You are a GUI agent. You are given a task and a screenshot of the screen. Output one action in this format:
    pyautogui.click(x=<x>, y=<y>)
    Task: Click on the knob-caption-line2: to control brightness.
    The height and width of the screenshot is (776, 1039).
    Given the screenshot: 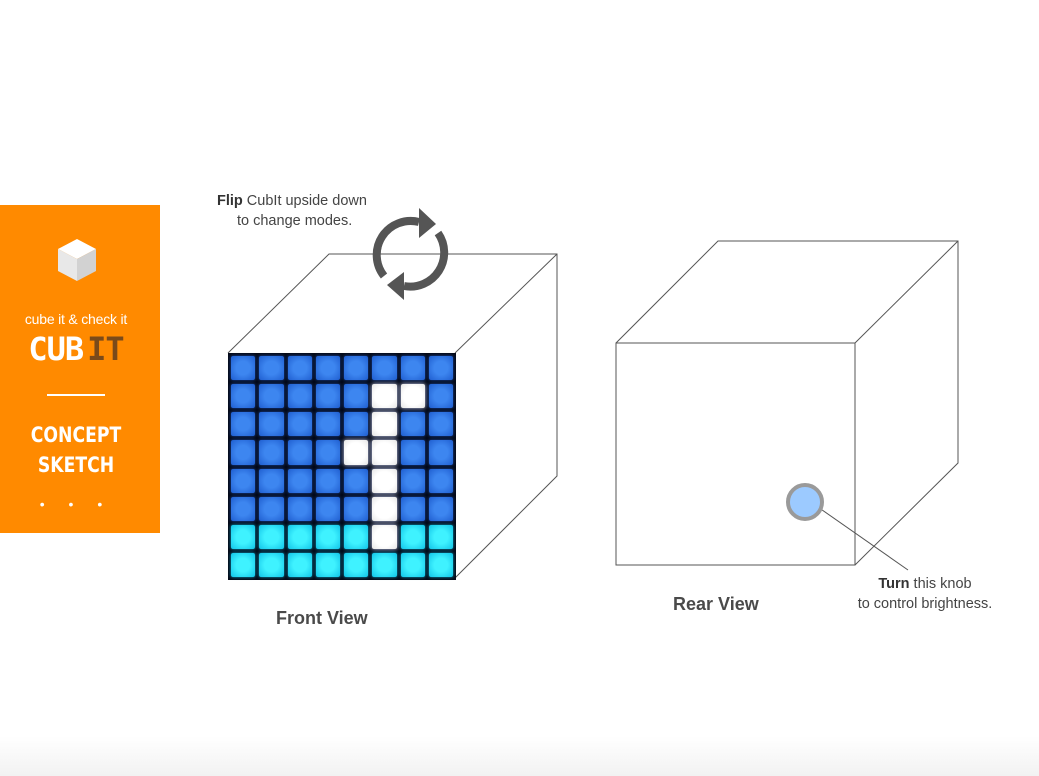 What is the action you would take?
    pyautogui.click(x=925, y=604)
    